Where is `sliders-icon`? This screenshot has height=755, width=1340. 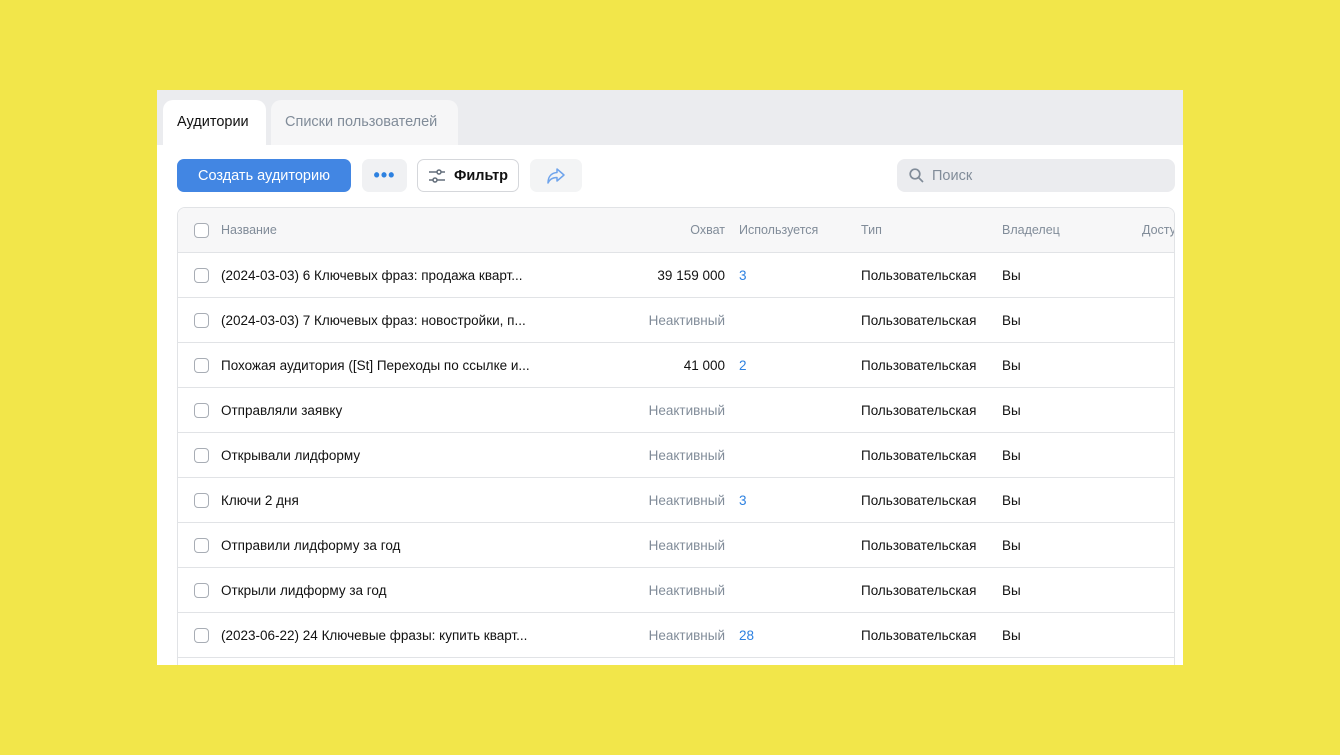 sliders-icon is located at coordinates (436, 175).